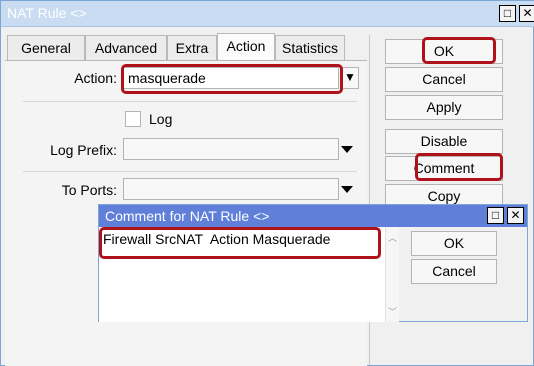  What do you see at coordinates (47, 13) in the screenshot?
I see `window-title: NAT Rule <>` at bounding box center [47, 13].